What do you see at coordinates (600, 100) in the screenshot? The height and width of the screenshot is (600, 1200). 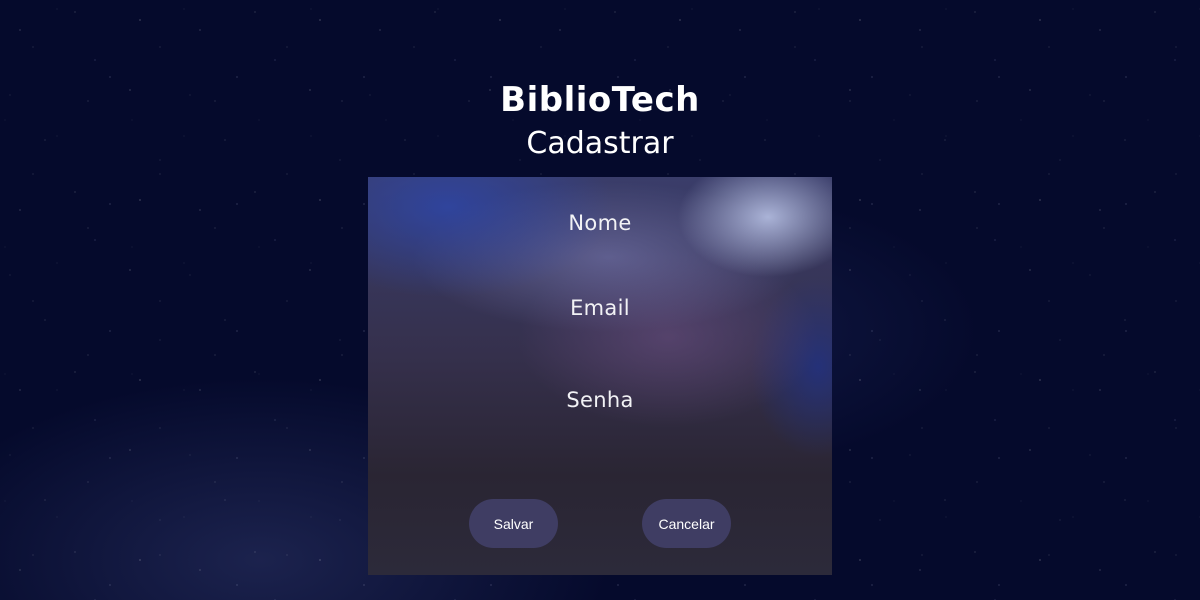 I see `app-title: BiblioTech` at bounding box center [600, 100].